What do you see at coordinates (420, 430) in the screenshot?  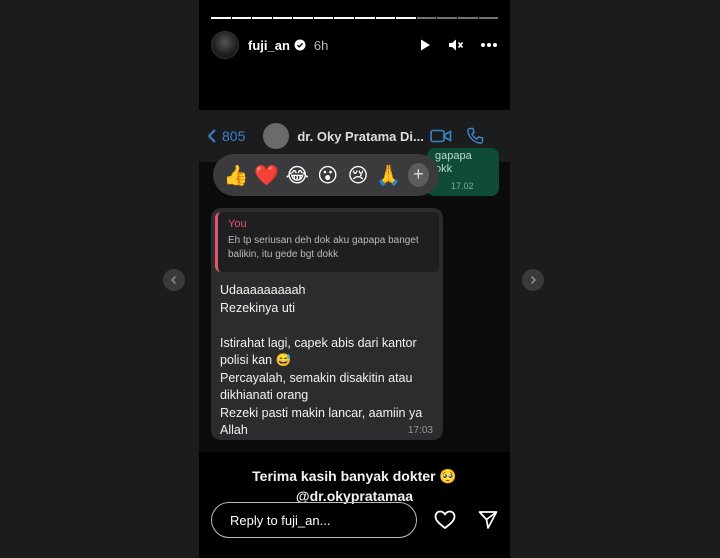 I see `message-time: 17:03` at bounding box center [420, 430].